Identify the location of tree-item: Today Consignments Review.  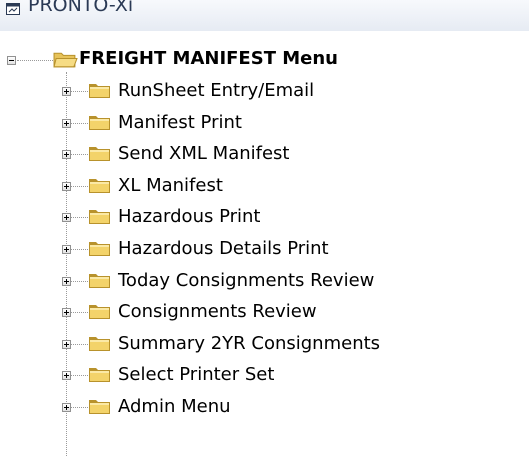
(264, 281).